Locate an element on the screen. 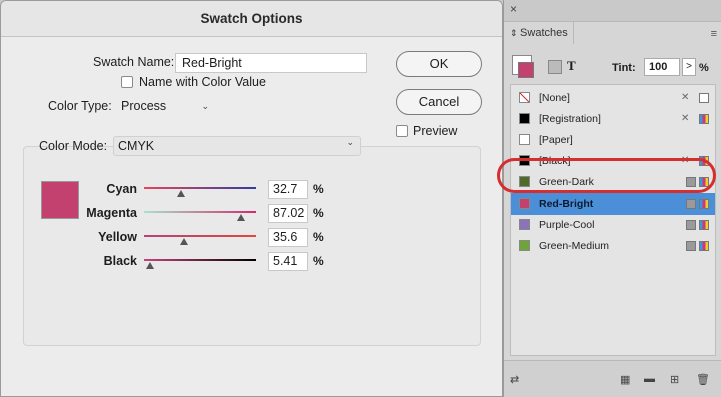 Image resolution: width=721 pixels, height=397 pixels. ink-label-cyan: Cyan is located at coordinates (121, 189).